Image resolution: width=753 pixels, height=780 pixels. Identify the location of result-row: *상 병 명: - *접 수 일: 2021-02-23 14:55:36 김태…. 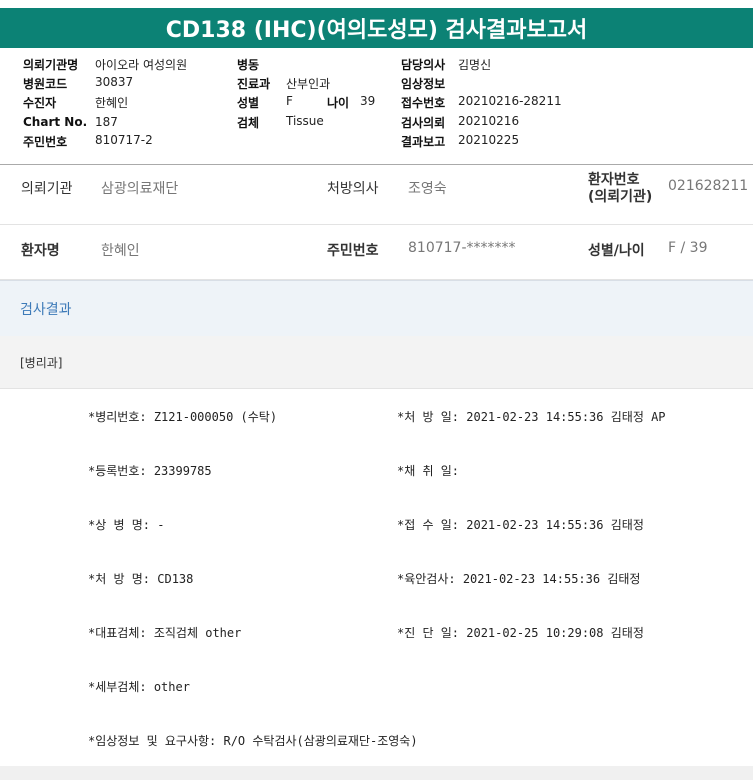
(376, 524).